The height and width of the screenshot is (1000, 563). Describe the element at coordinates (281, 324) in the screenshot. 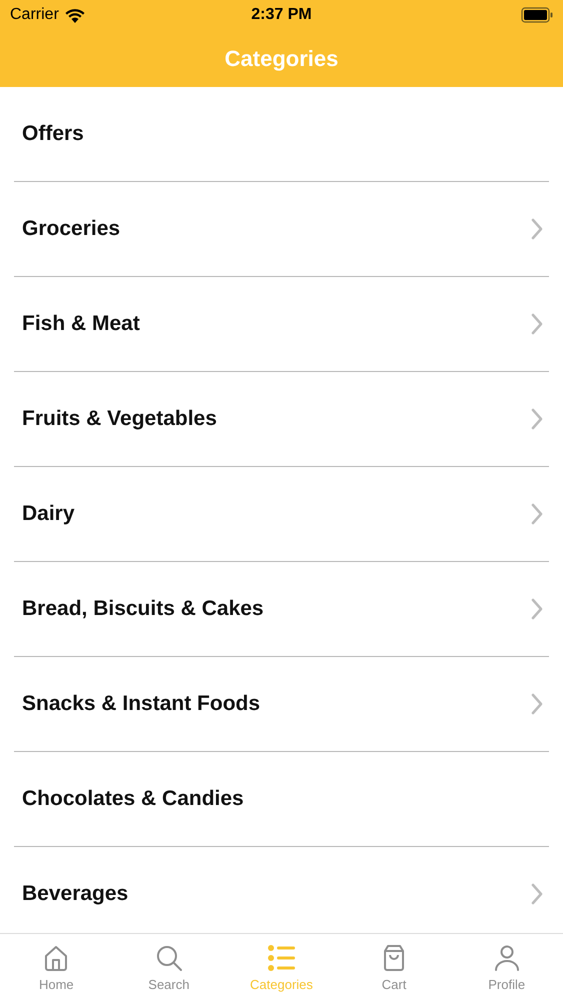

I see `category-row: Fish & Meat` at that location.